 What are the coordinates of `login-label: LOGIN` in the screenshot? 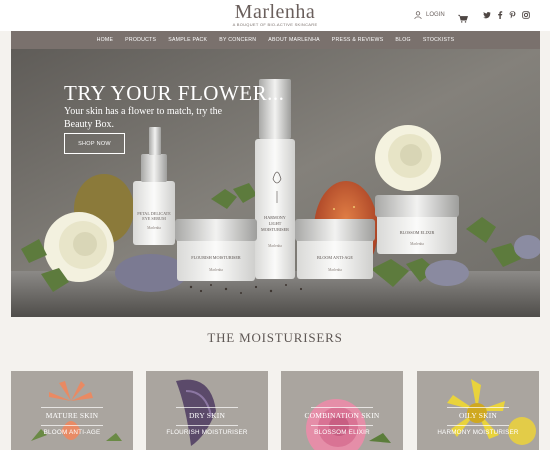 It's located at (435, 15).